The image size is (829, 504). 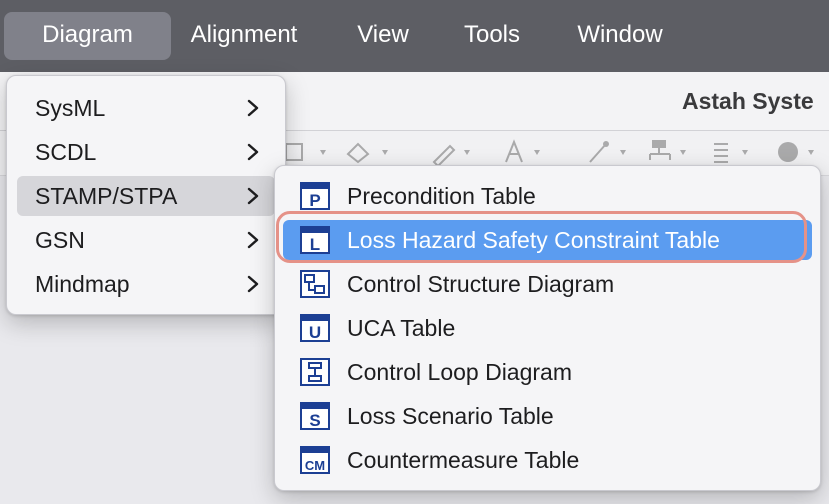 I want to click on uca-table-icon: U, so click(x=315, y=328).